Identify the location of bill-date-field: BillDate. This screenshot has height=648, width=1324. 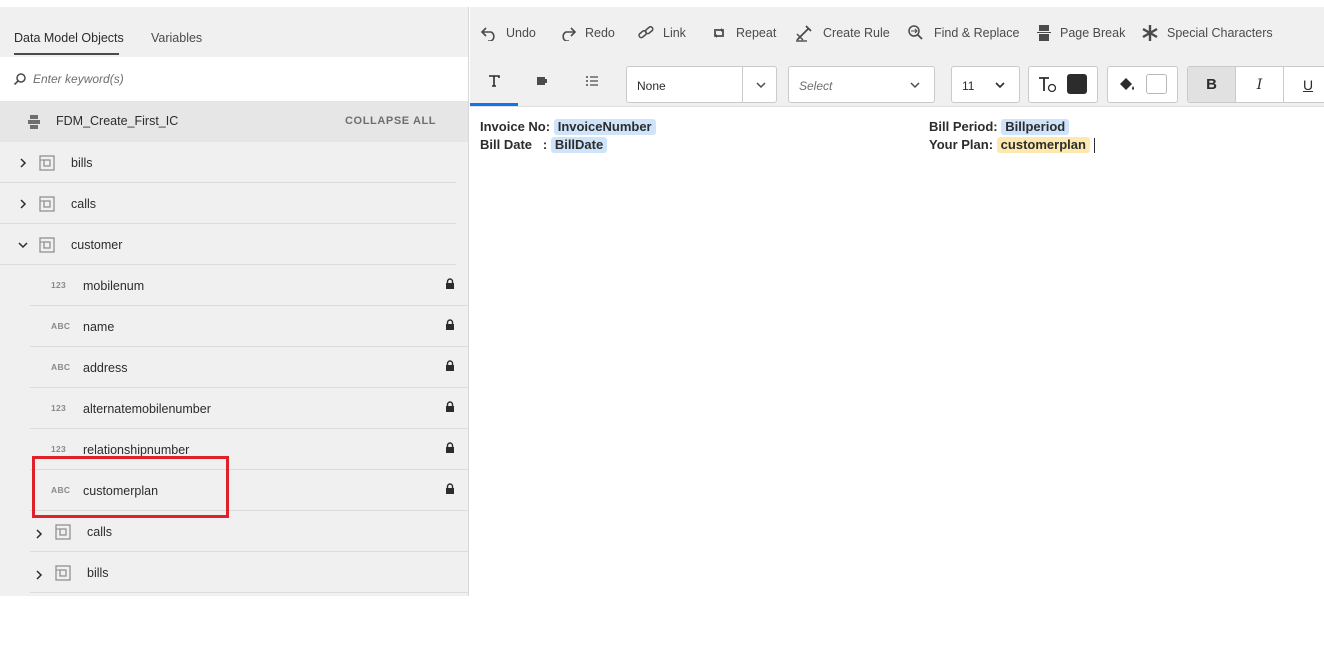
(579, 145).